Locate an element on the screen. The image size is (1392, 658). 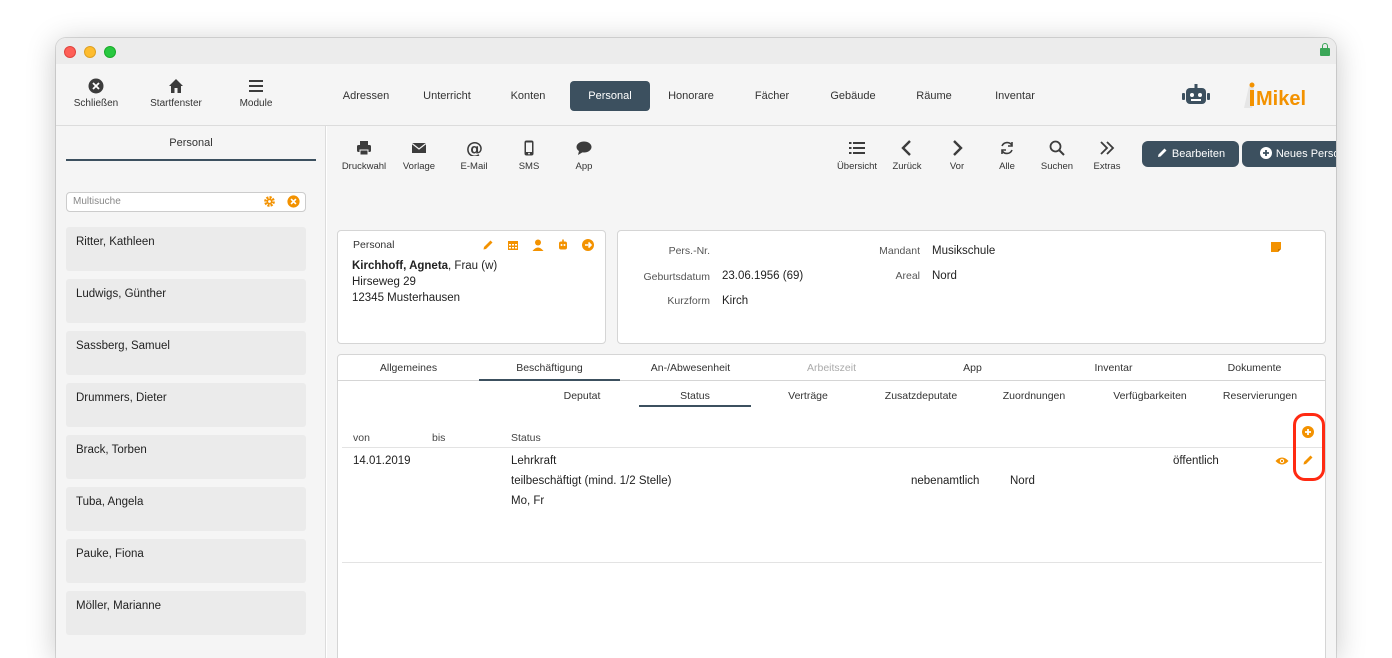
at-icon: @ is located at coordinates (474, 148).